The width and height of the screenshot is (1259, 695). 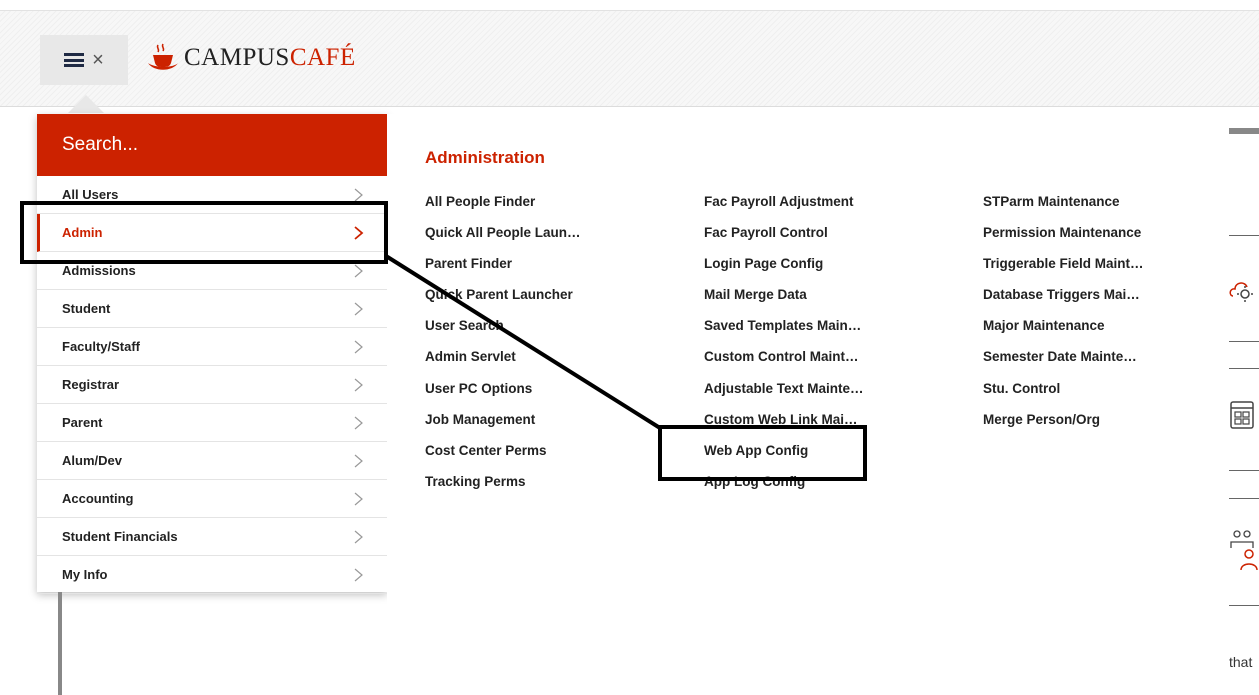 What do you see at coordinates (204, 232) in the screenshot?
I see `annotation-highlight-admin` at bounding box center [204, 232].